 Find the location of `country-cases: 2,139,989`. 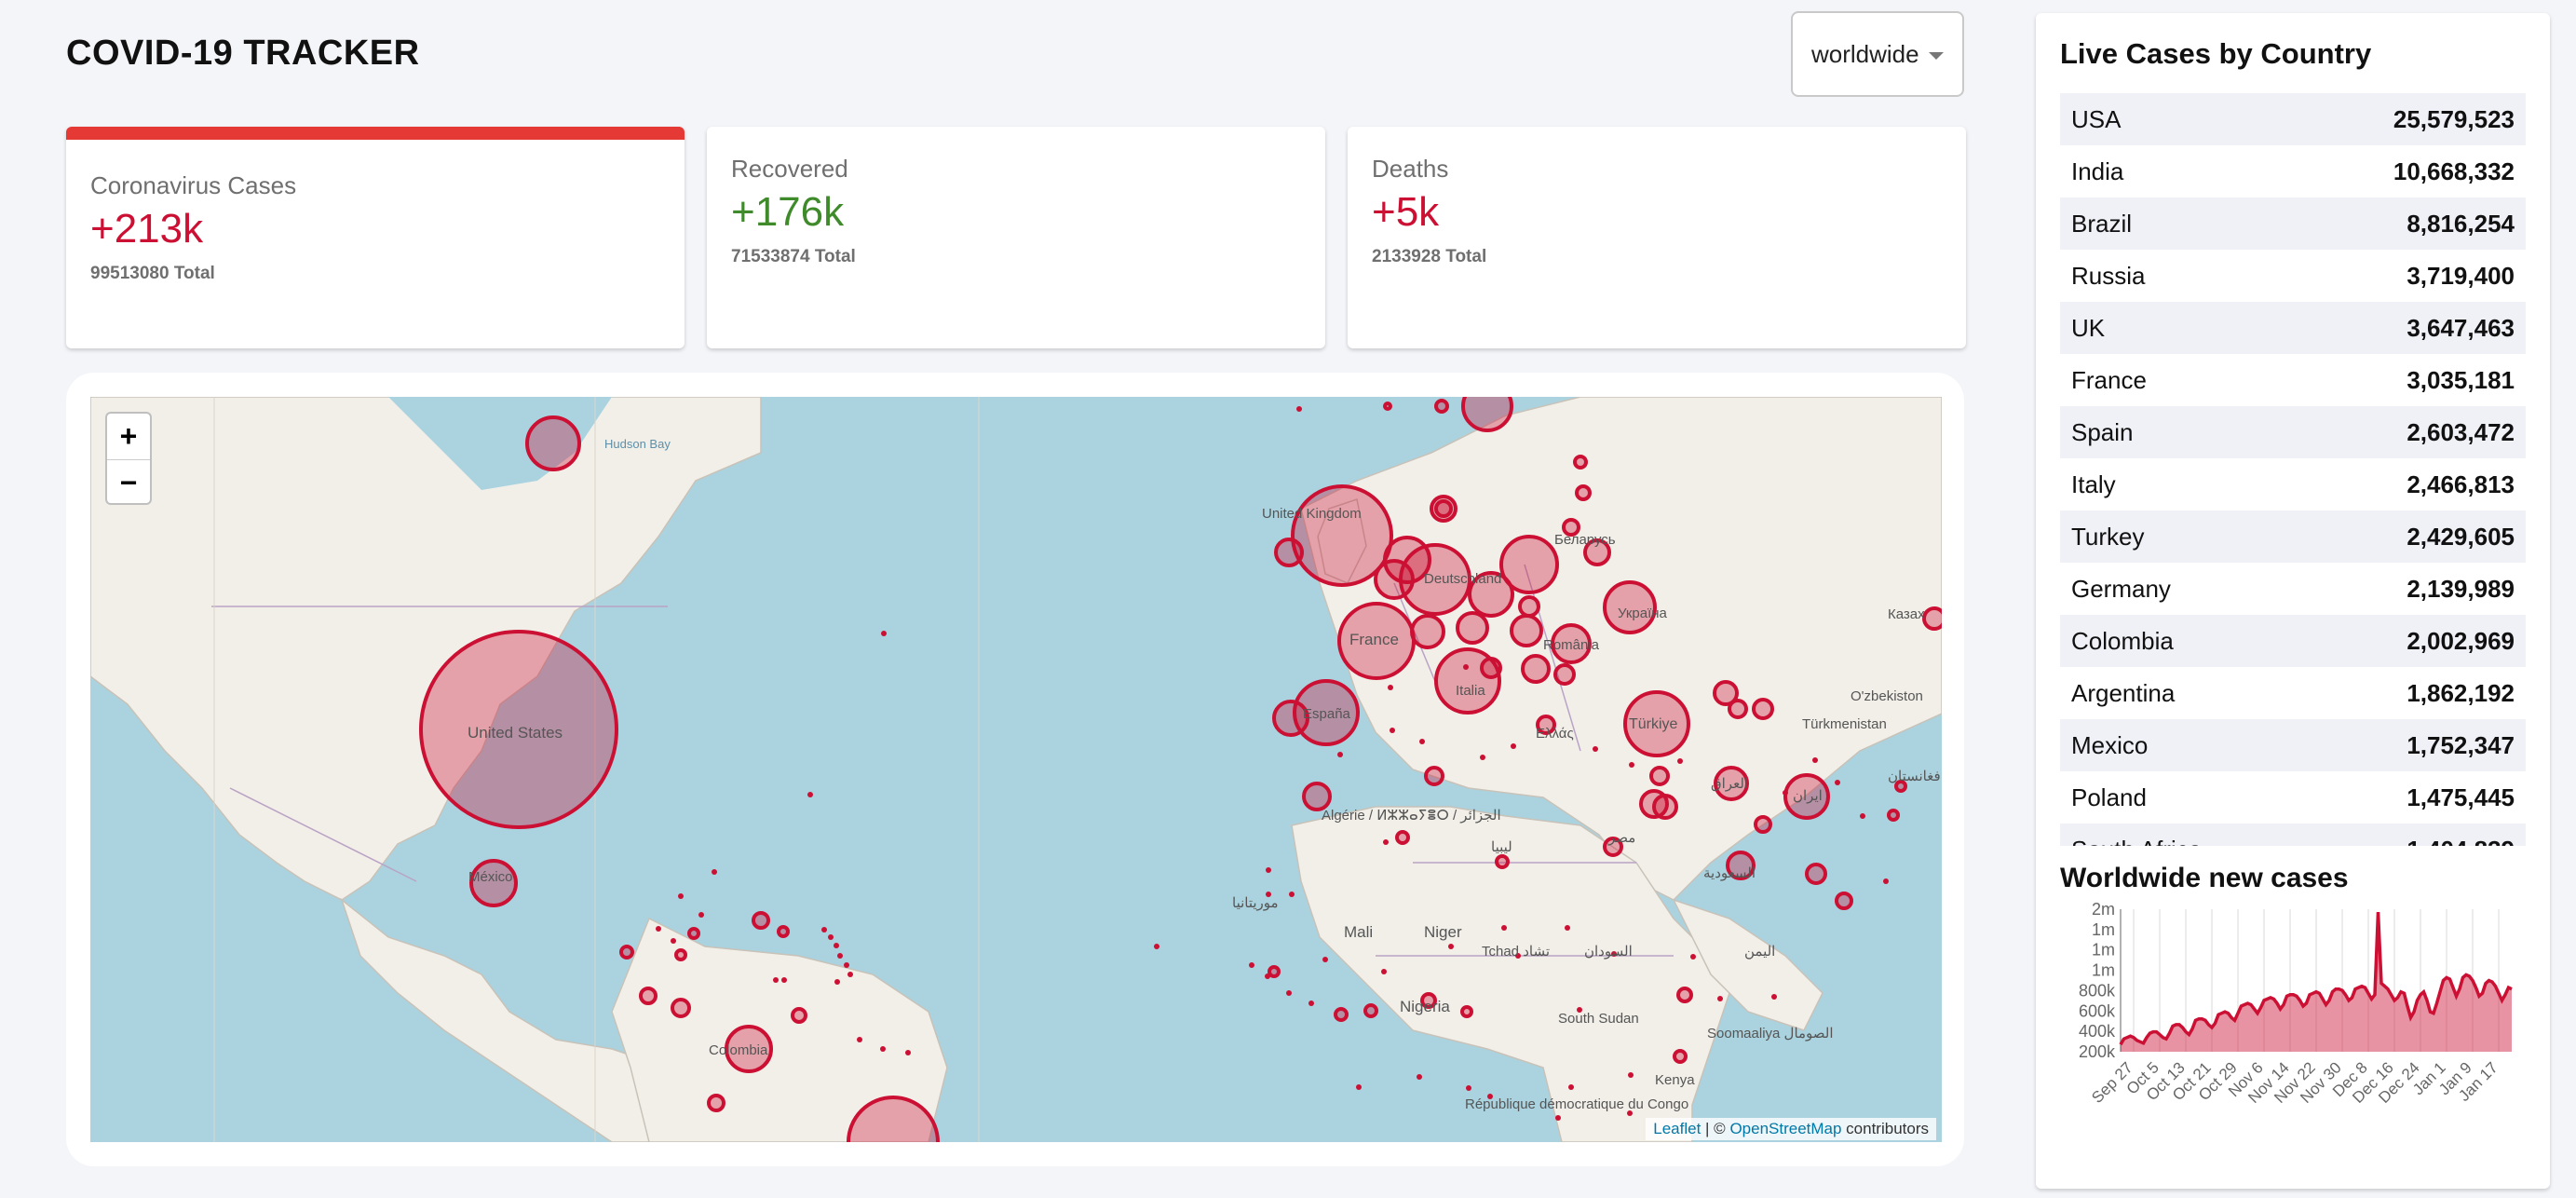

country-cases: 2,139,989 is located at coordinates (2461, 588).